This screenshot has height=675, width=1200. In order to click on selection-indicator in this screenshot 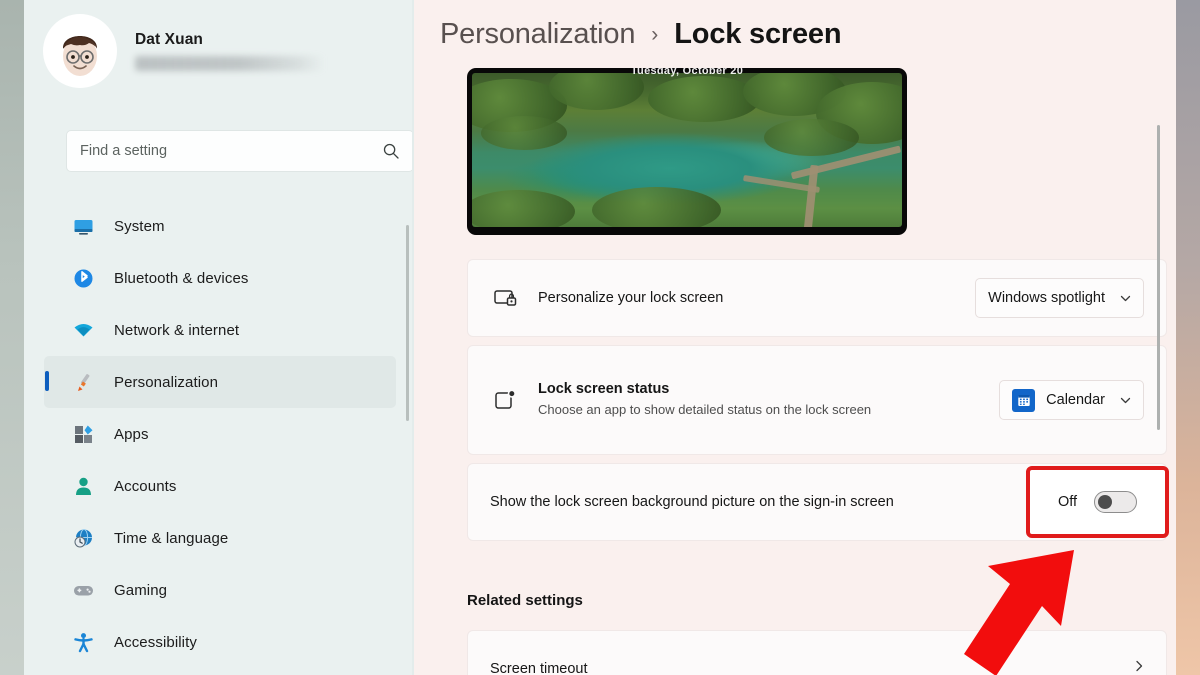, I will do `click(47, 381)`.